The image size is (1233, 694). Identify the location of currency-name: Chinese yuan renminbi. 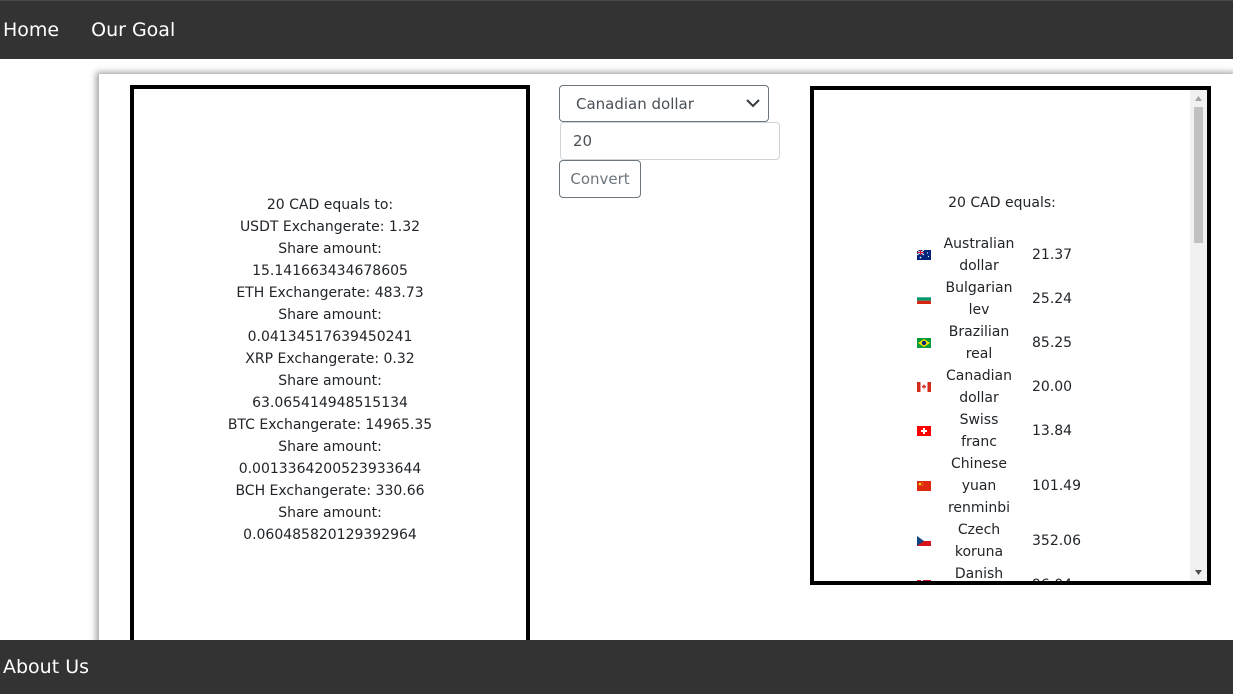
(979, 486).